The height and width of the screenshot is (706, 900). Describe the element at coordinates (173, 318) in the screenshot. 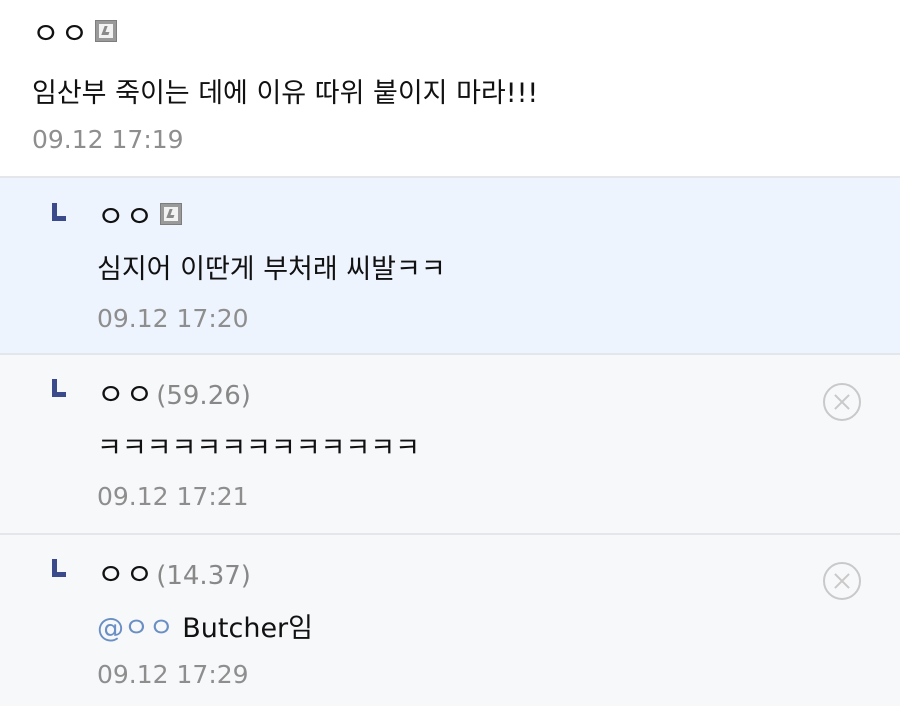

I see `comment-time: 09.12 17:20` at that location.